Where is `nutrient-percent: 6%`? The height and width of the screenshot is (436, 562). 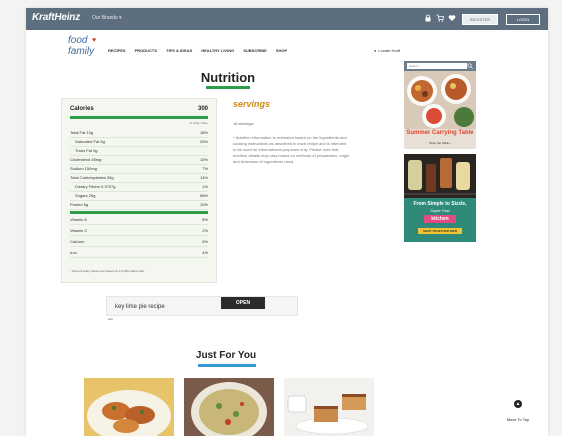
nutrient-percent: 6% is located at coordinates (205, 241).